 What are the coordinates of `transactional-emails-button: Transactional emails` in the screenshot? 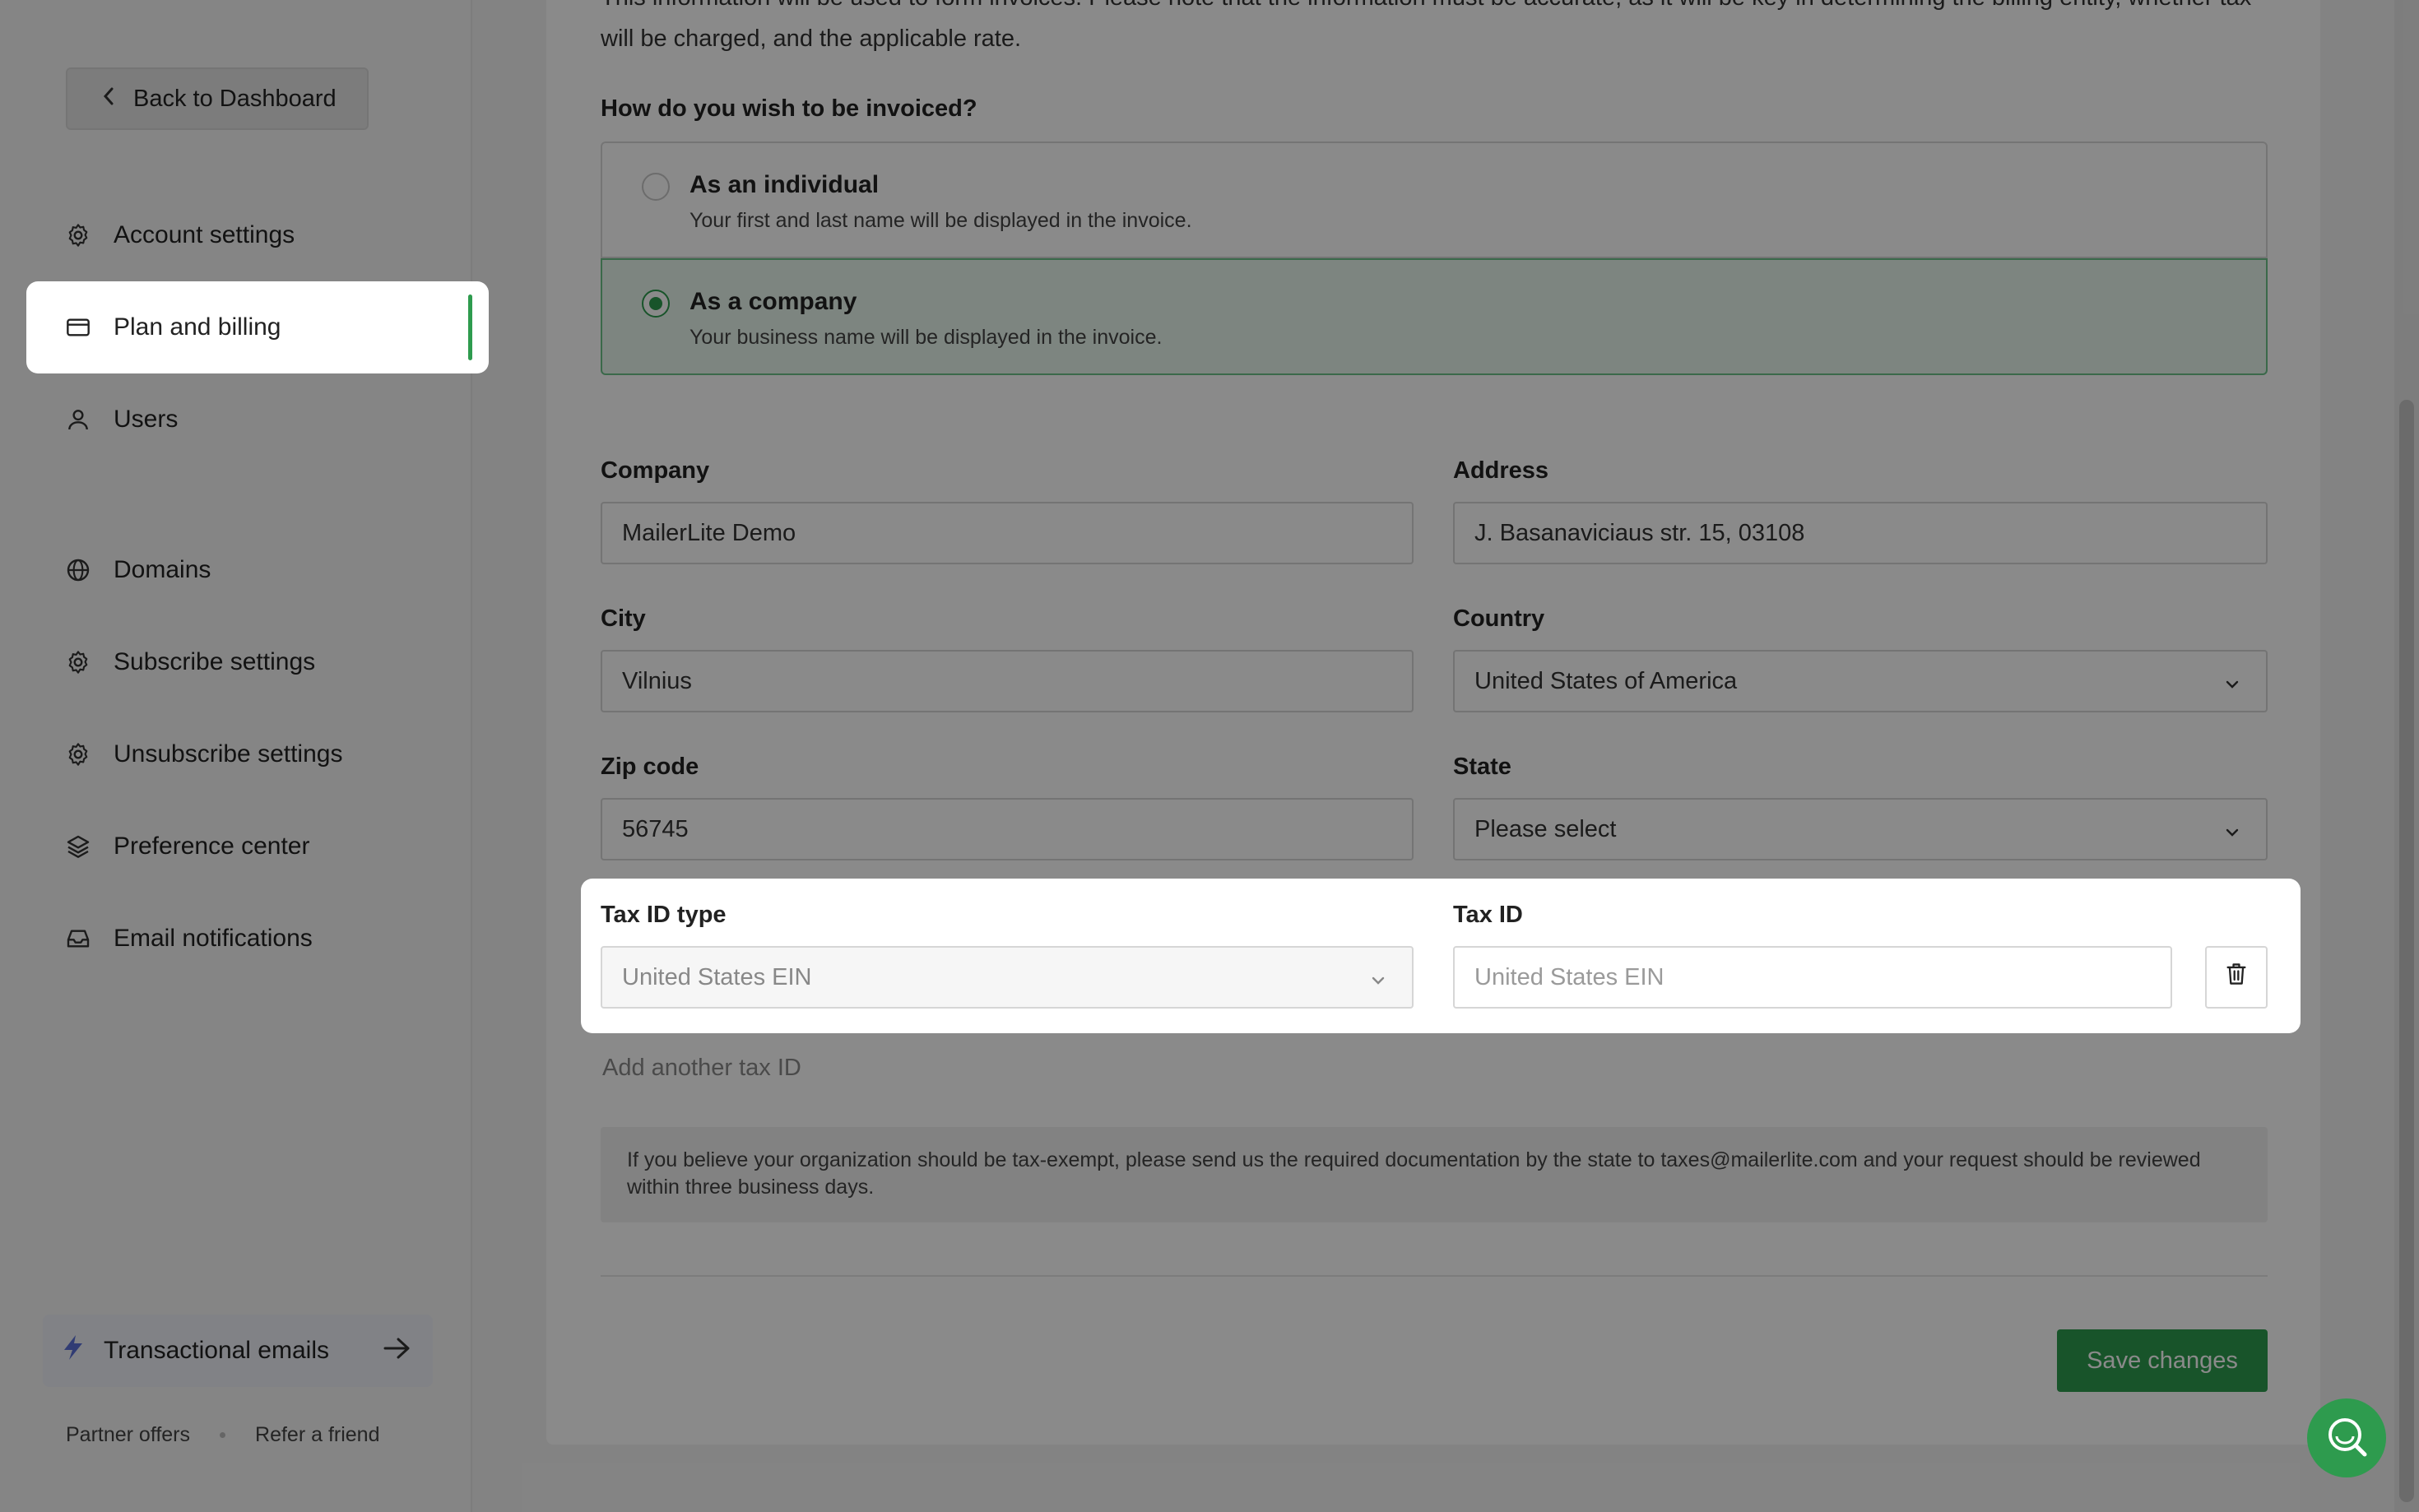 It's located at (238, 1351).